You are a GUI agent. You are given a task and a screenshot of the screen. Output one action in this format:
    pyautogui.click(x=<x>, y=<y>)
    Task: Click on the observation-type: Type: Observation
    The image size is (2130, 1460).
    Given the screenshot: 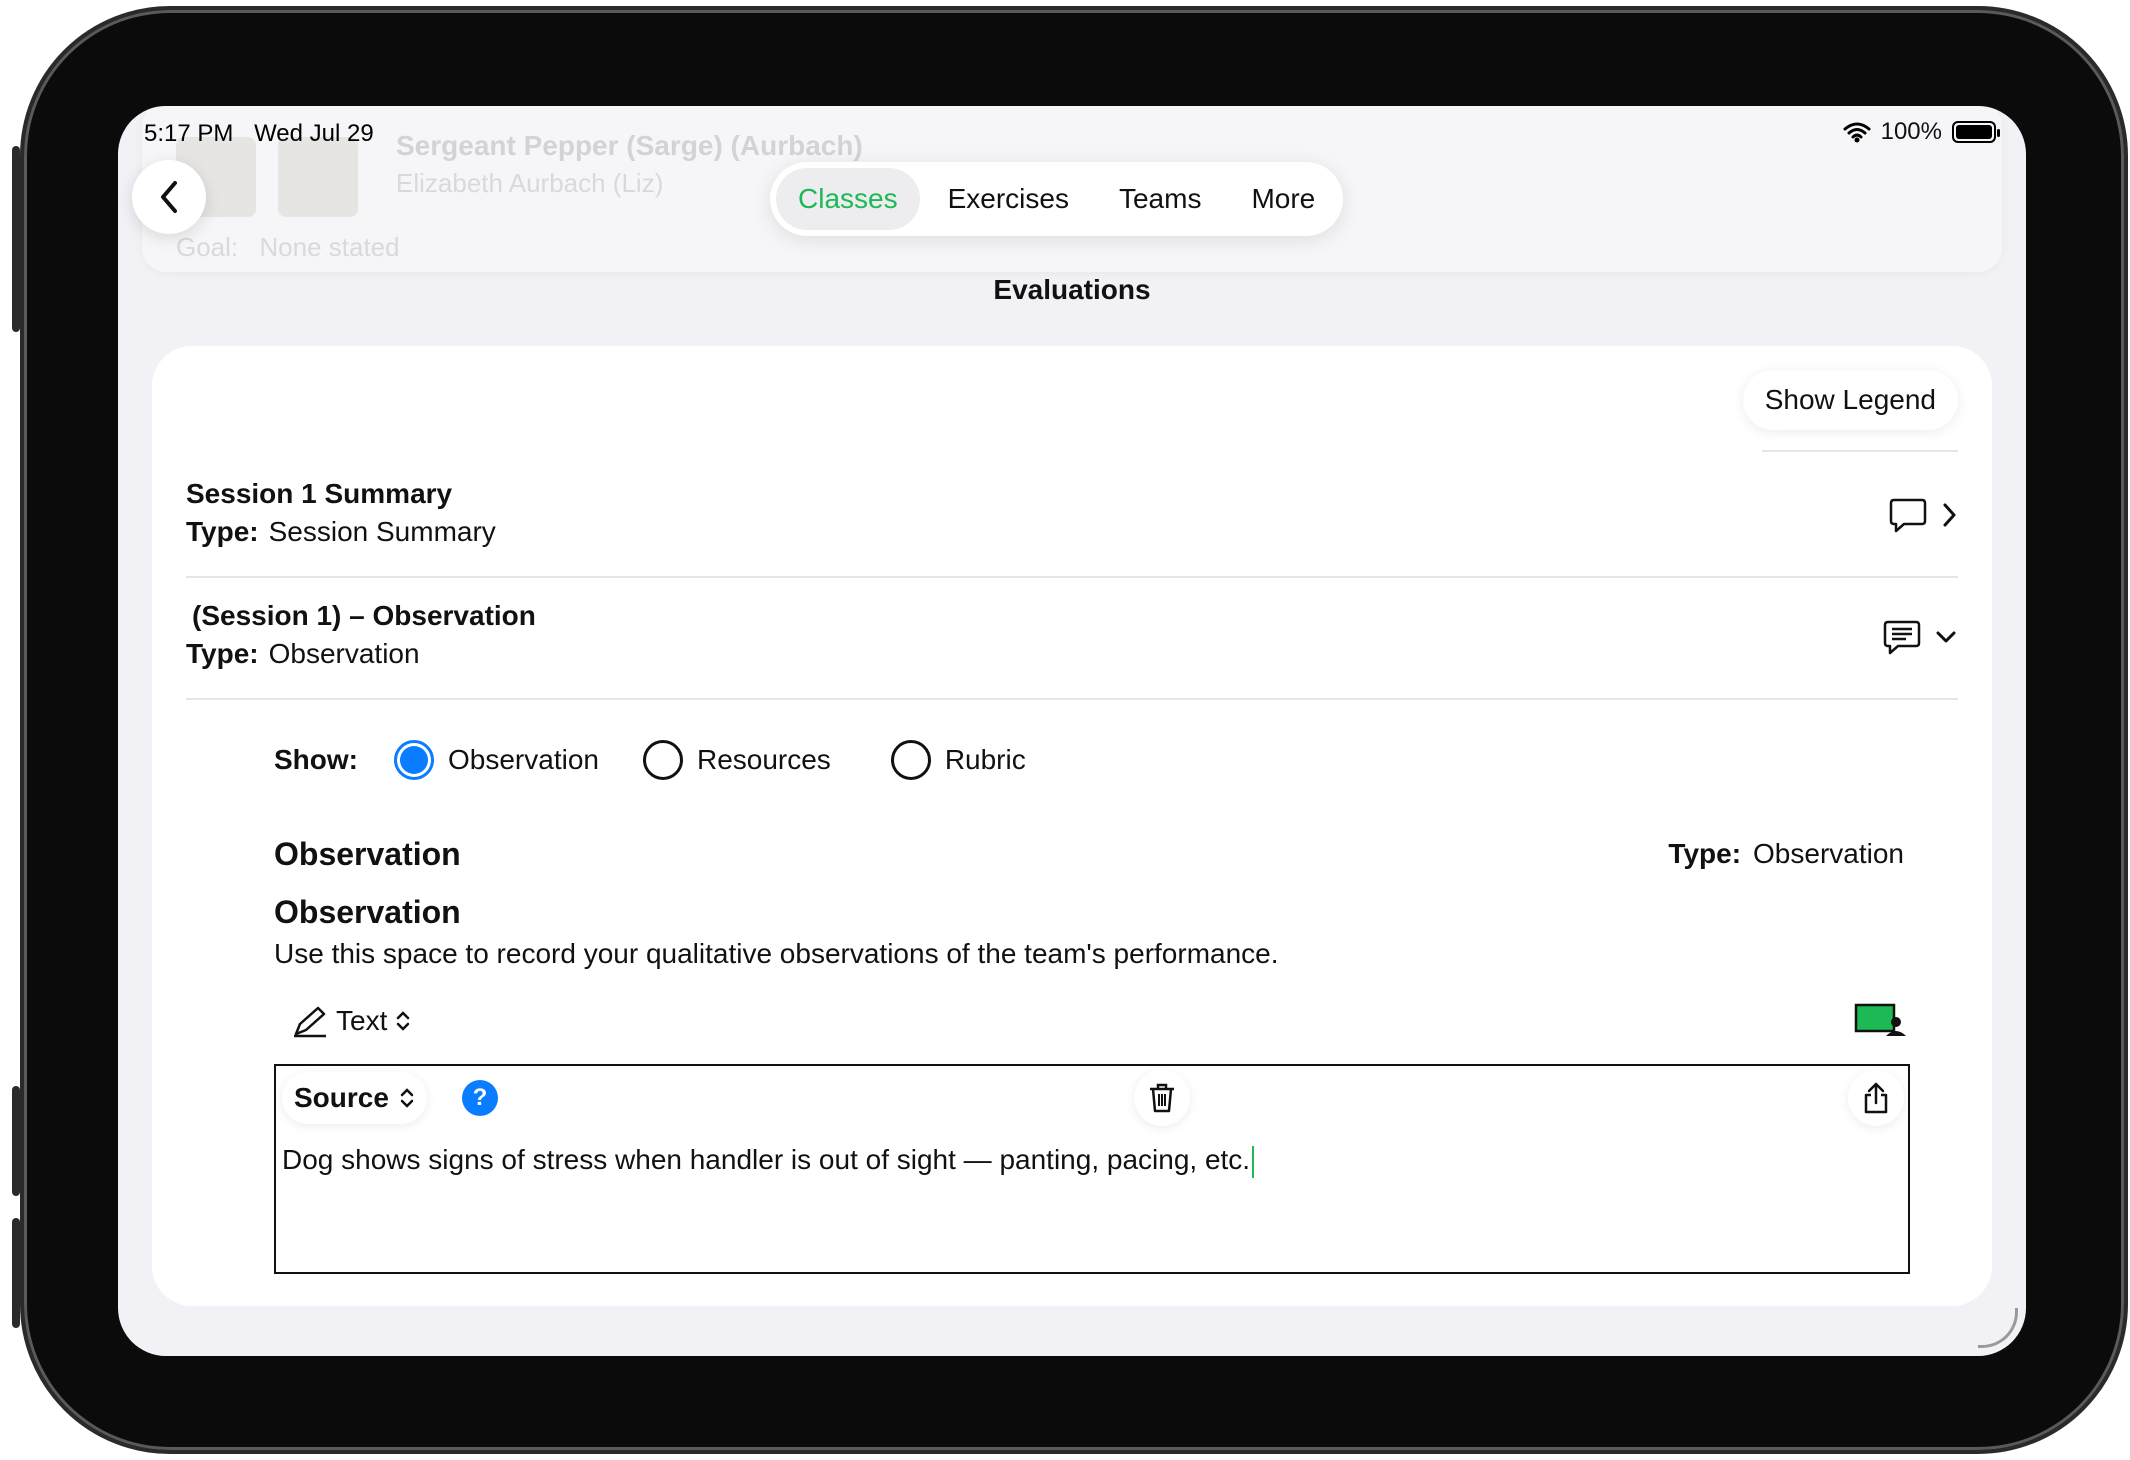 What is the action you would take?
    pyautogui.click(x=1786, y=854)
    